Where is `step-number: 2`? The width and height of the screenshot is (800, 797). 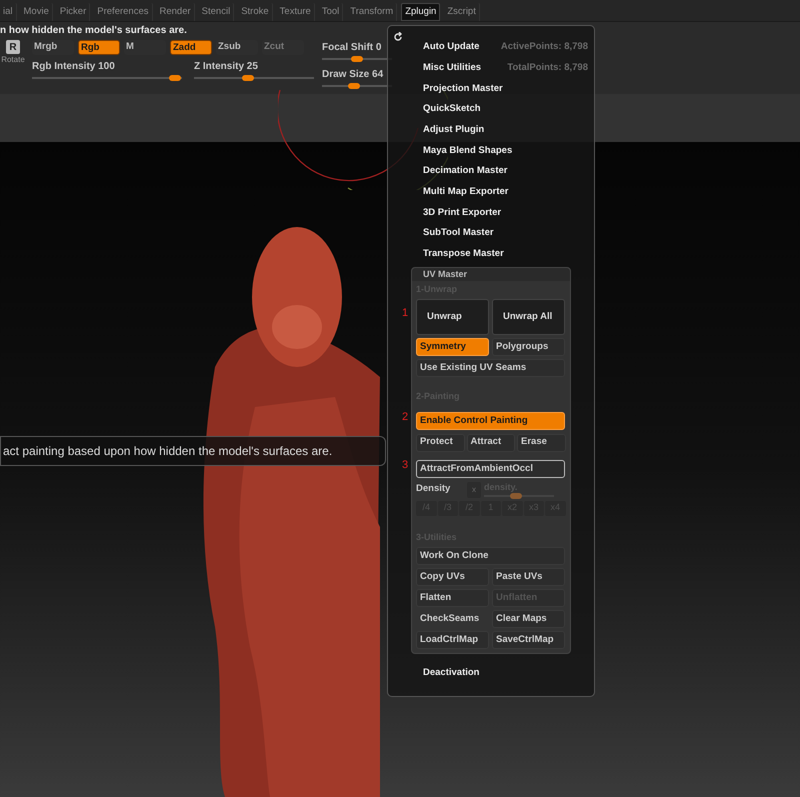
step-number: 2 is located at coordinates (405, 417).